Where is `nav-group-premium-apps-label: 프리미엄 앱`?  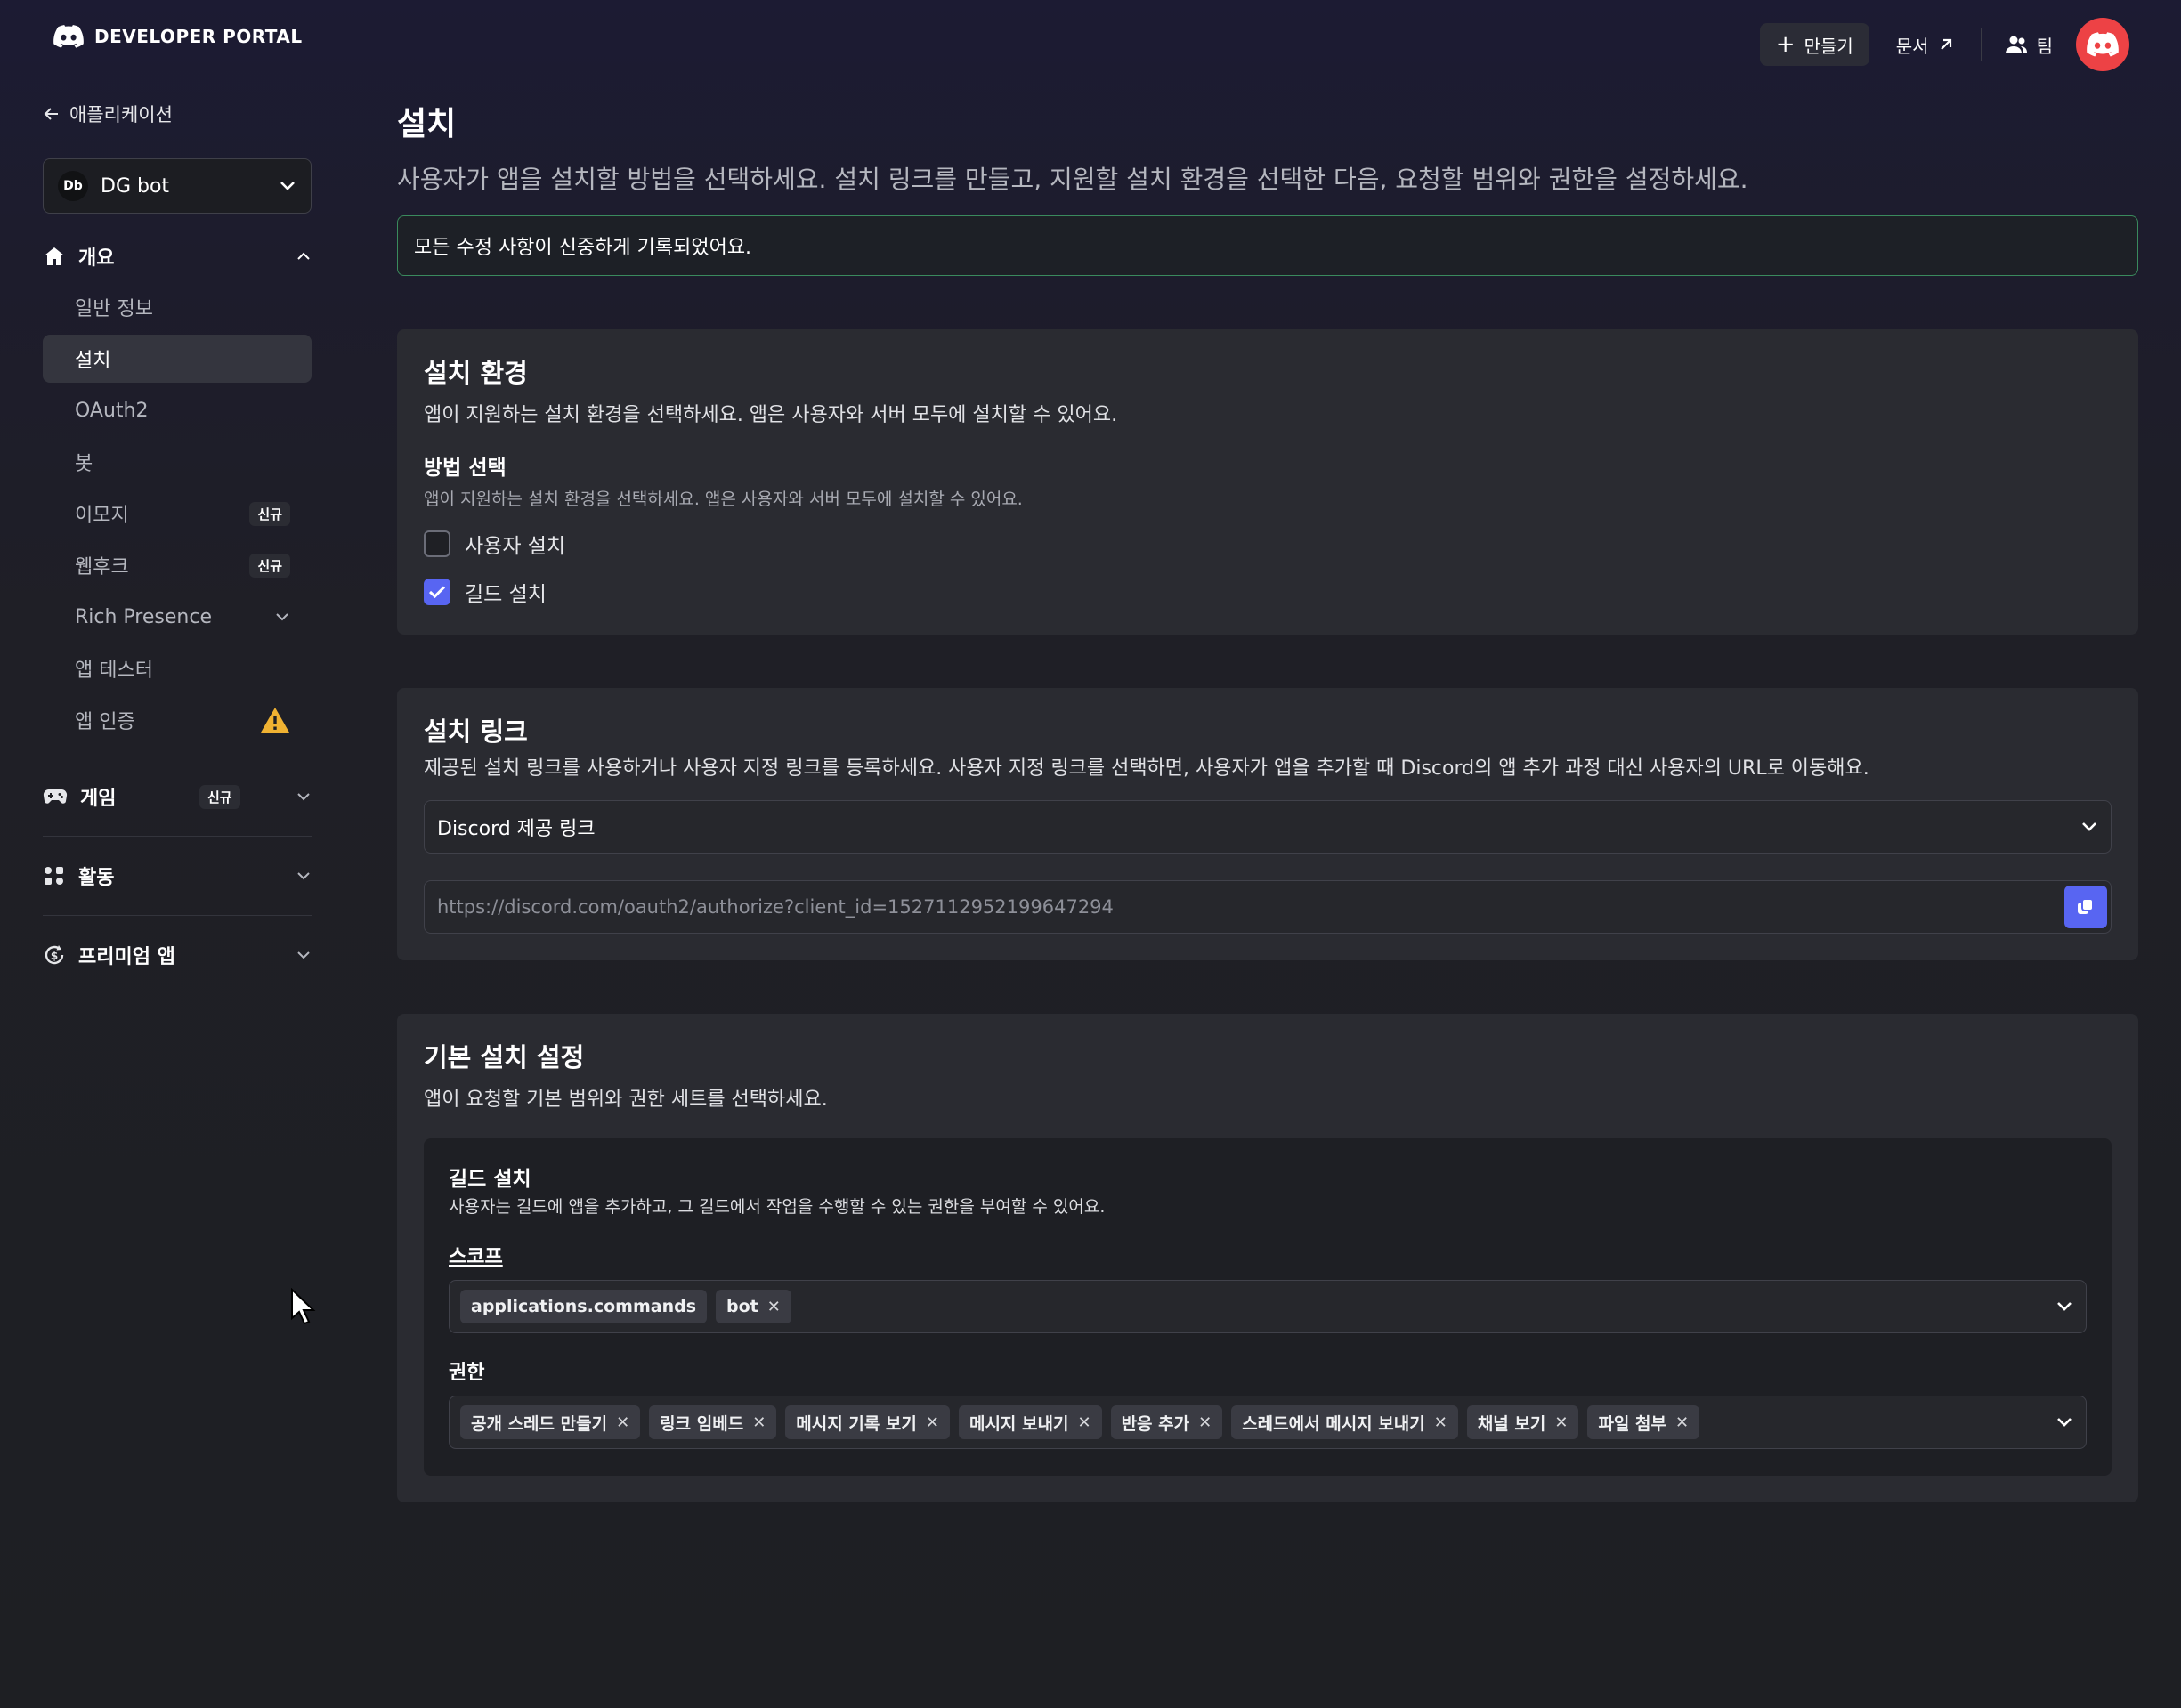 nav-group-premium-apps-label: 프리미엄 앱 is located at coordinates (126, 957).